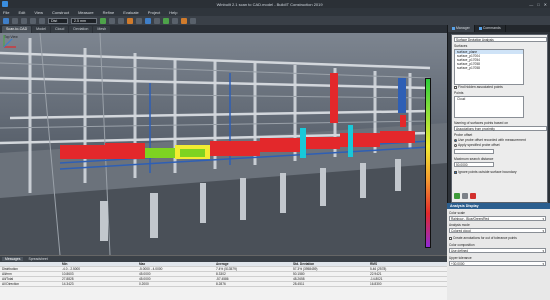  Describe the element at coordinates (461, 46) in the screenshot. I see `surfaces-label: Surfaces` at that location.